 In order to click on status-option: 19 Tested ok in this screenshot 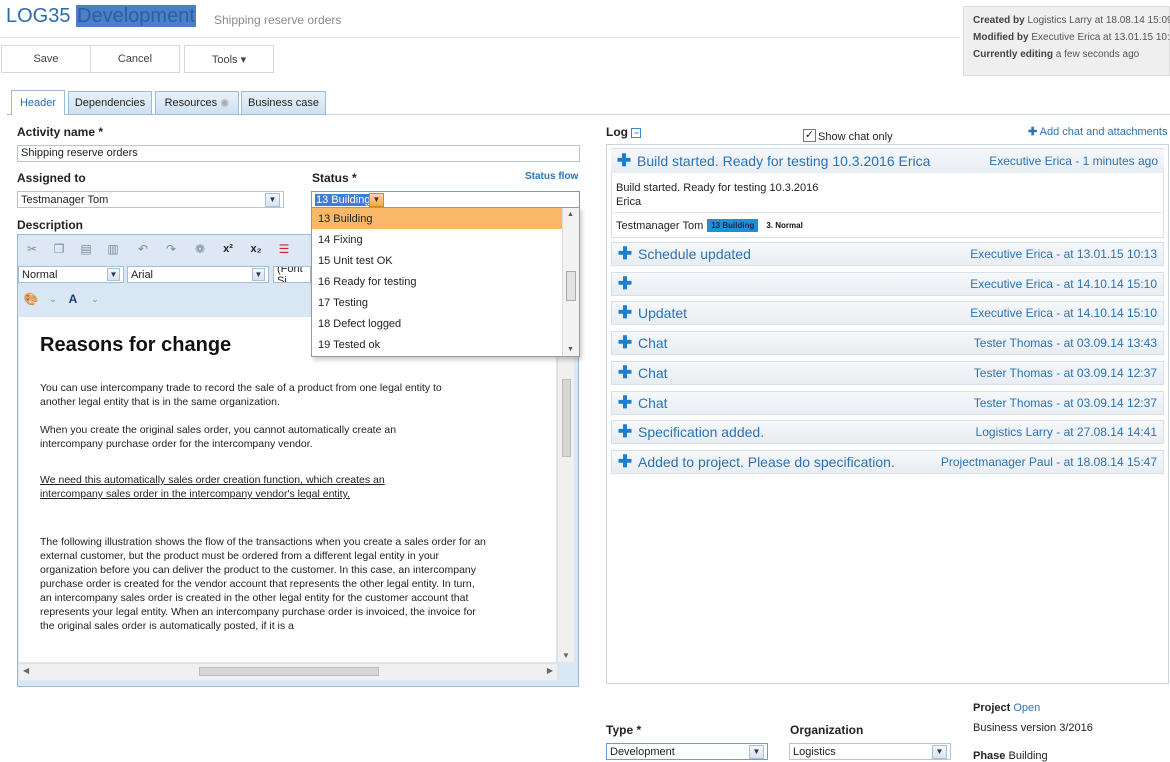, I will do `click(437, 344)`.